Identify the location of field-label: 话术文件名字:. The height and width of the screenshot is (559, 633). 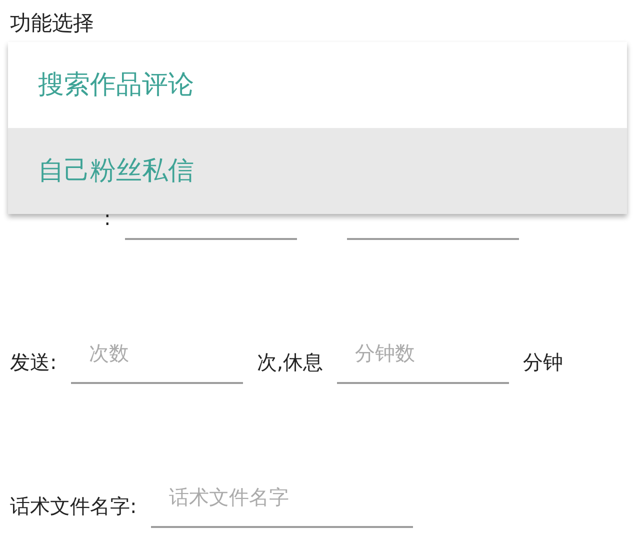
(73, 507).